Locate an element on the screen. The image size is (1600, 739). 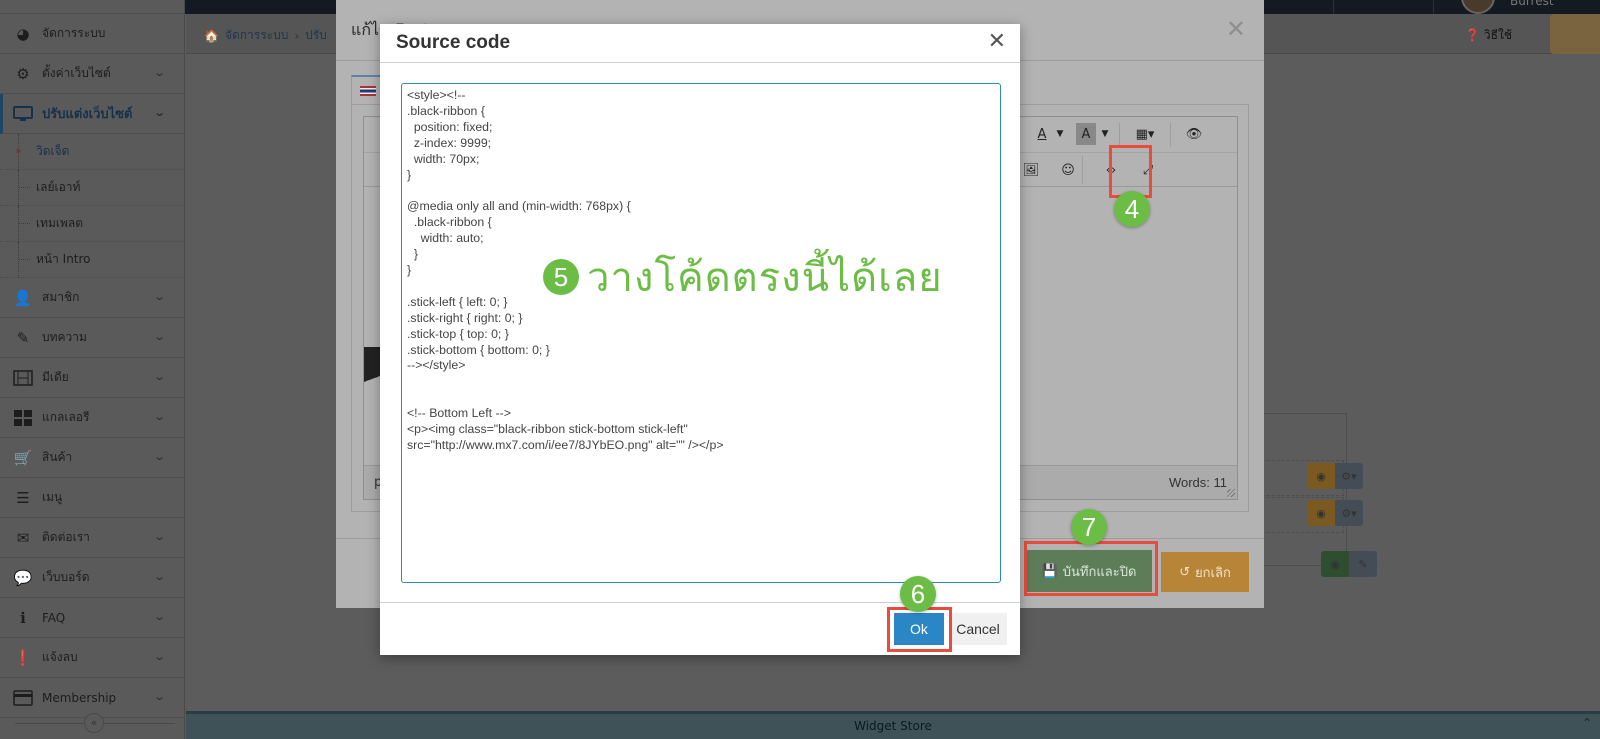
widget-store-label: Widget Store is located at coordinates (893, 726).